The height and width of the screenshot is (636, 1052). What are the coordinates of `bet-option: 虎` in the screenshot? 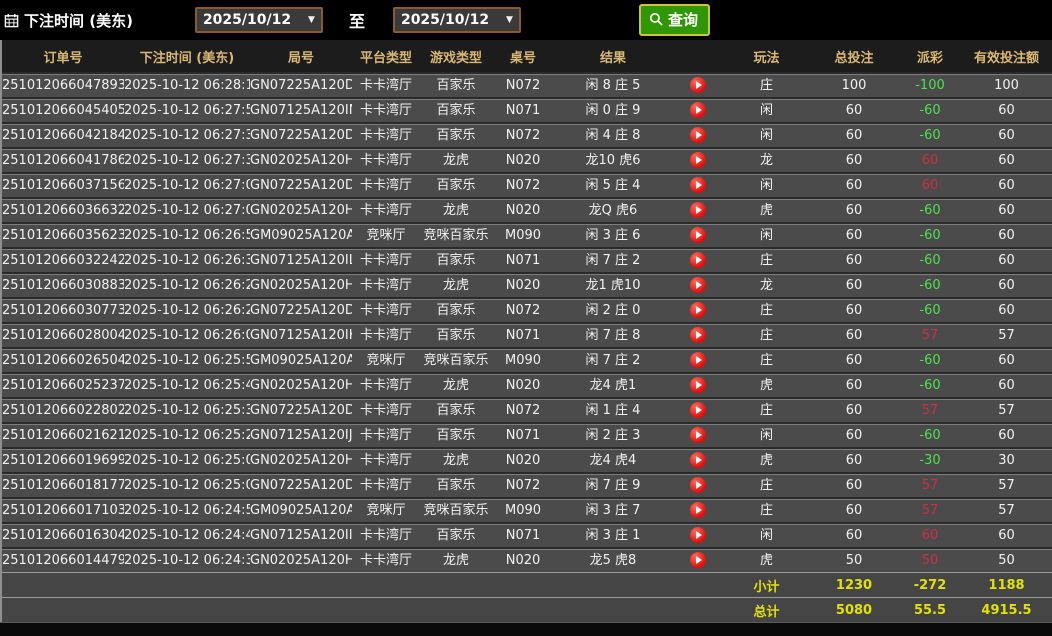 It's located at (766, 460).